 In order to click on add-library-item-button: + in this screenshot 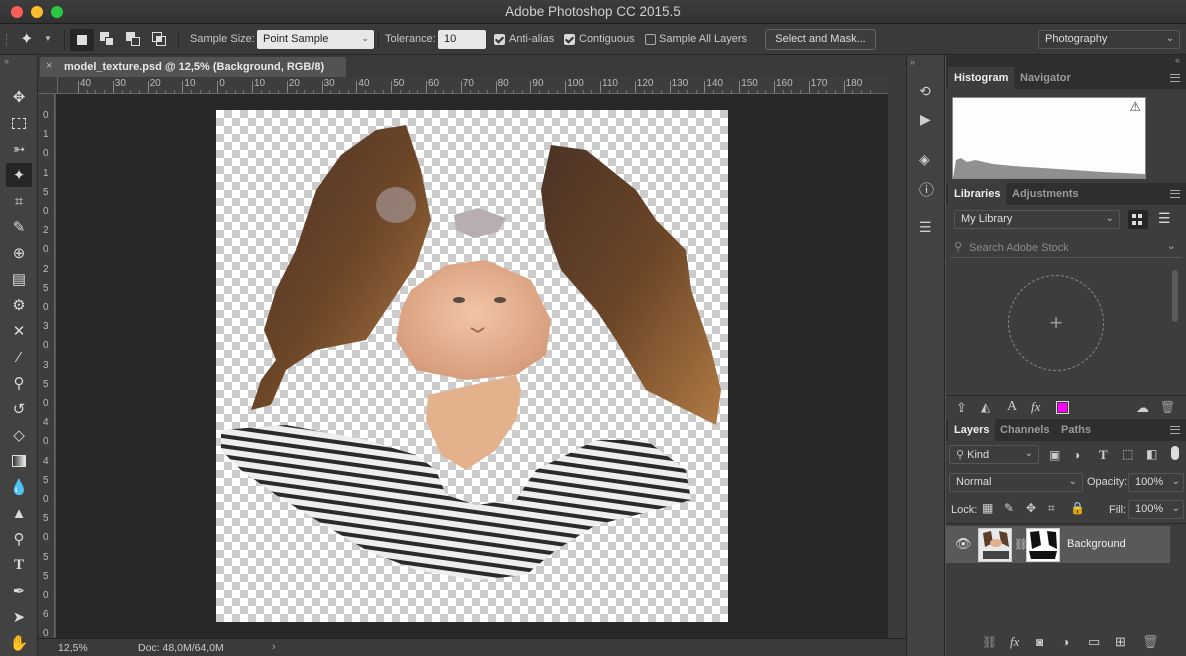, I will do `click(1056, 323)`.